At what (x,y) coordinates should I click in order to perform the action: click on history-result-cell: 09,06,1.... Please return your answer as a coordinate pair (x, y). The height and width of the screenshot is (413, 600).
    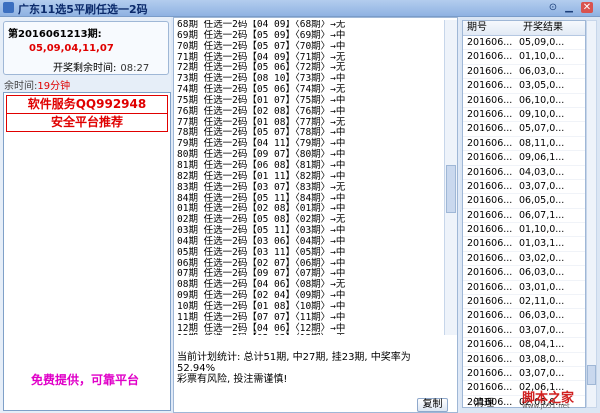
    Looking at the image, I should click on (542, 158).